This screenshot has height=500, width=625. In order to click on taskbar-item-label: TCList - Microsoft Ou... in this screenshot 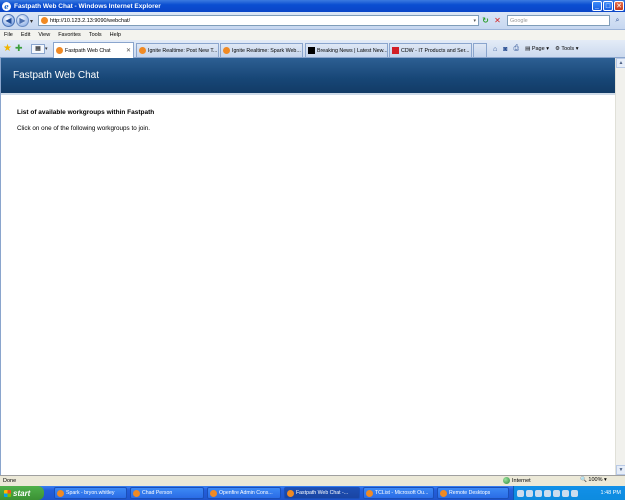, I will do `click(402, 493)`.